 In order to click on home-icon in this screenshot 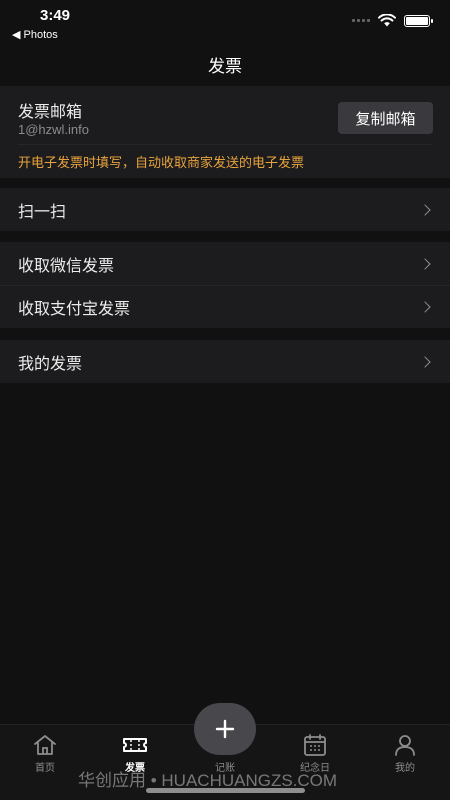, I will do `click(45, 745)`.